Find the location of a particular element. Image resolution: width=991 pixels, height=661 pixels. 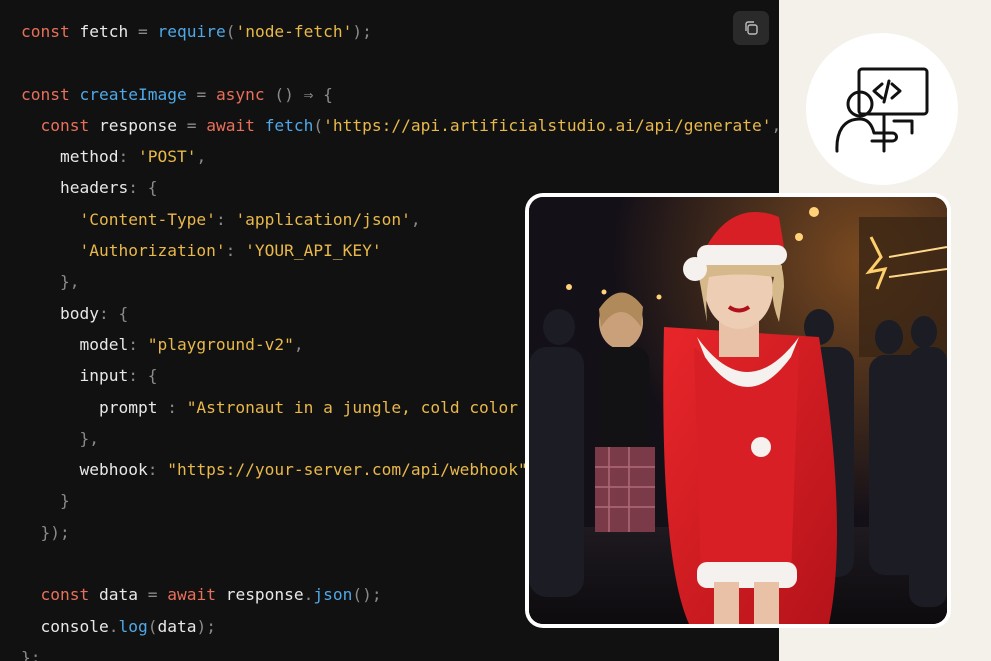

code-token: }; is located at coordinates (31, 654).